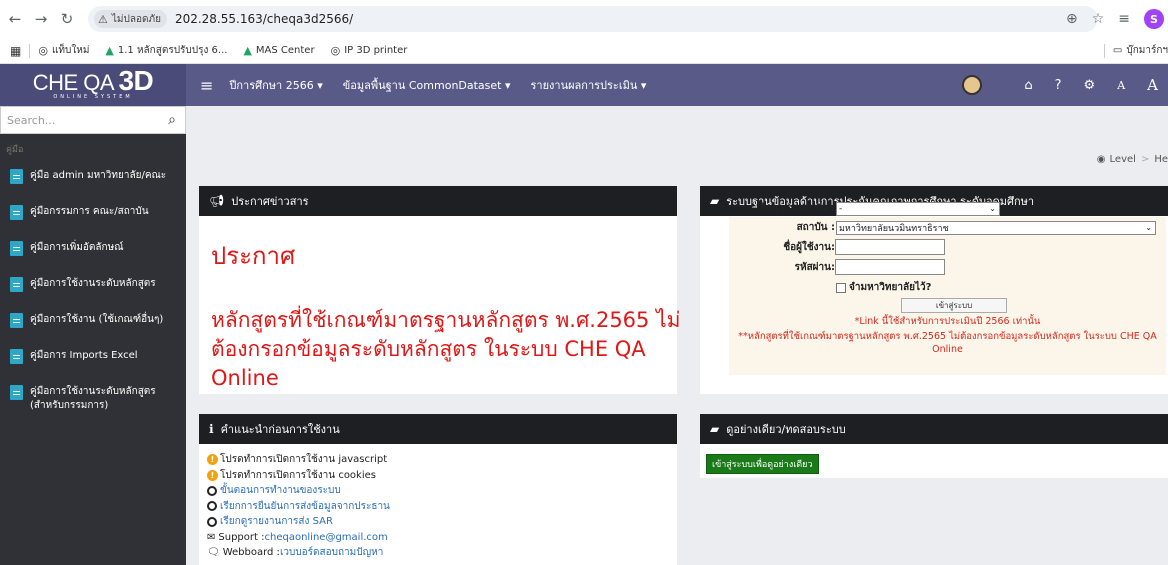  Describe the element at coordinates (972, 85) in the screenshot. I see `user-avatar-icon` at that location.